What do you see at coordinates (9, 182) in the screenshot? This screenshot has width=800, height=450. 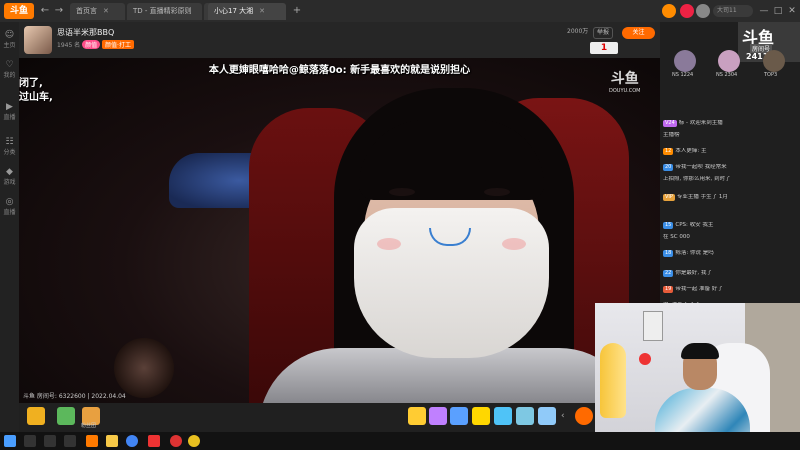 I see `sidebar-item-label: 游戏` at bounding box center [9, 182].